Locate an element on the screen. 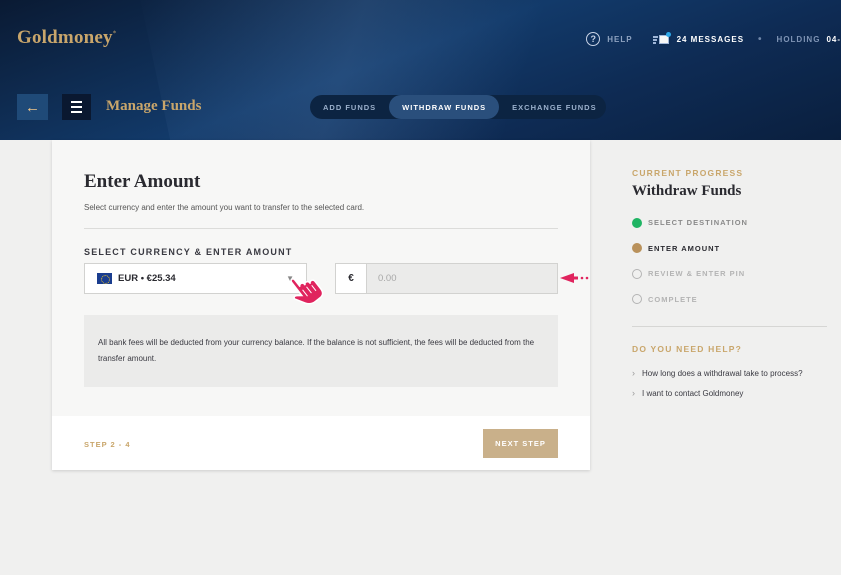  help-link-contact: › I want to contact Goldmoney is located at coordinates (729, 393).